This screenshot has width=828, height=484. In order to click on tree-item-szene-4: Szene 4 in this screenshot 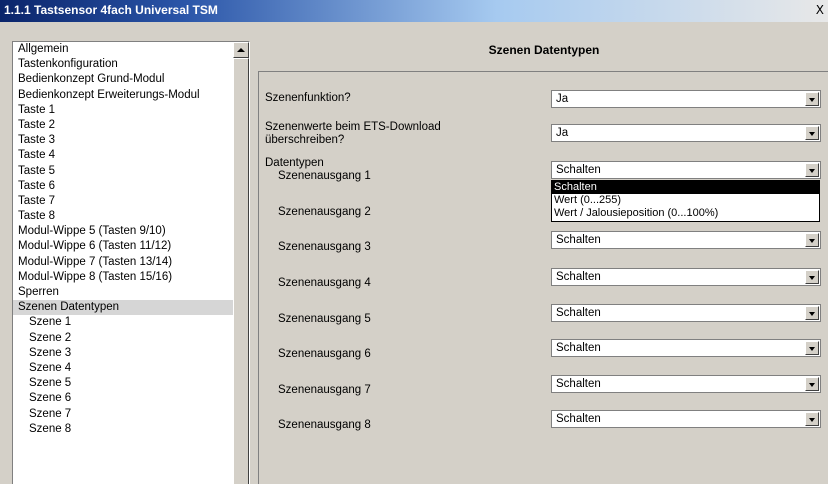, I will do `click(123, 368)`.